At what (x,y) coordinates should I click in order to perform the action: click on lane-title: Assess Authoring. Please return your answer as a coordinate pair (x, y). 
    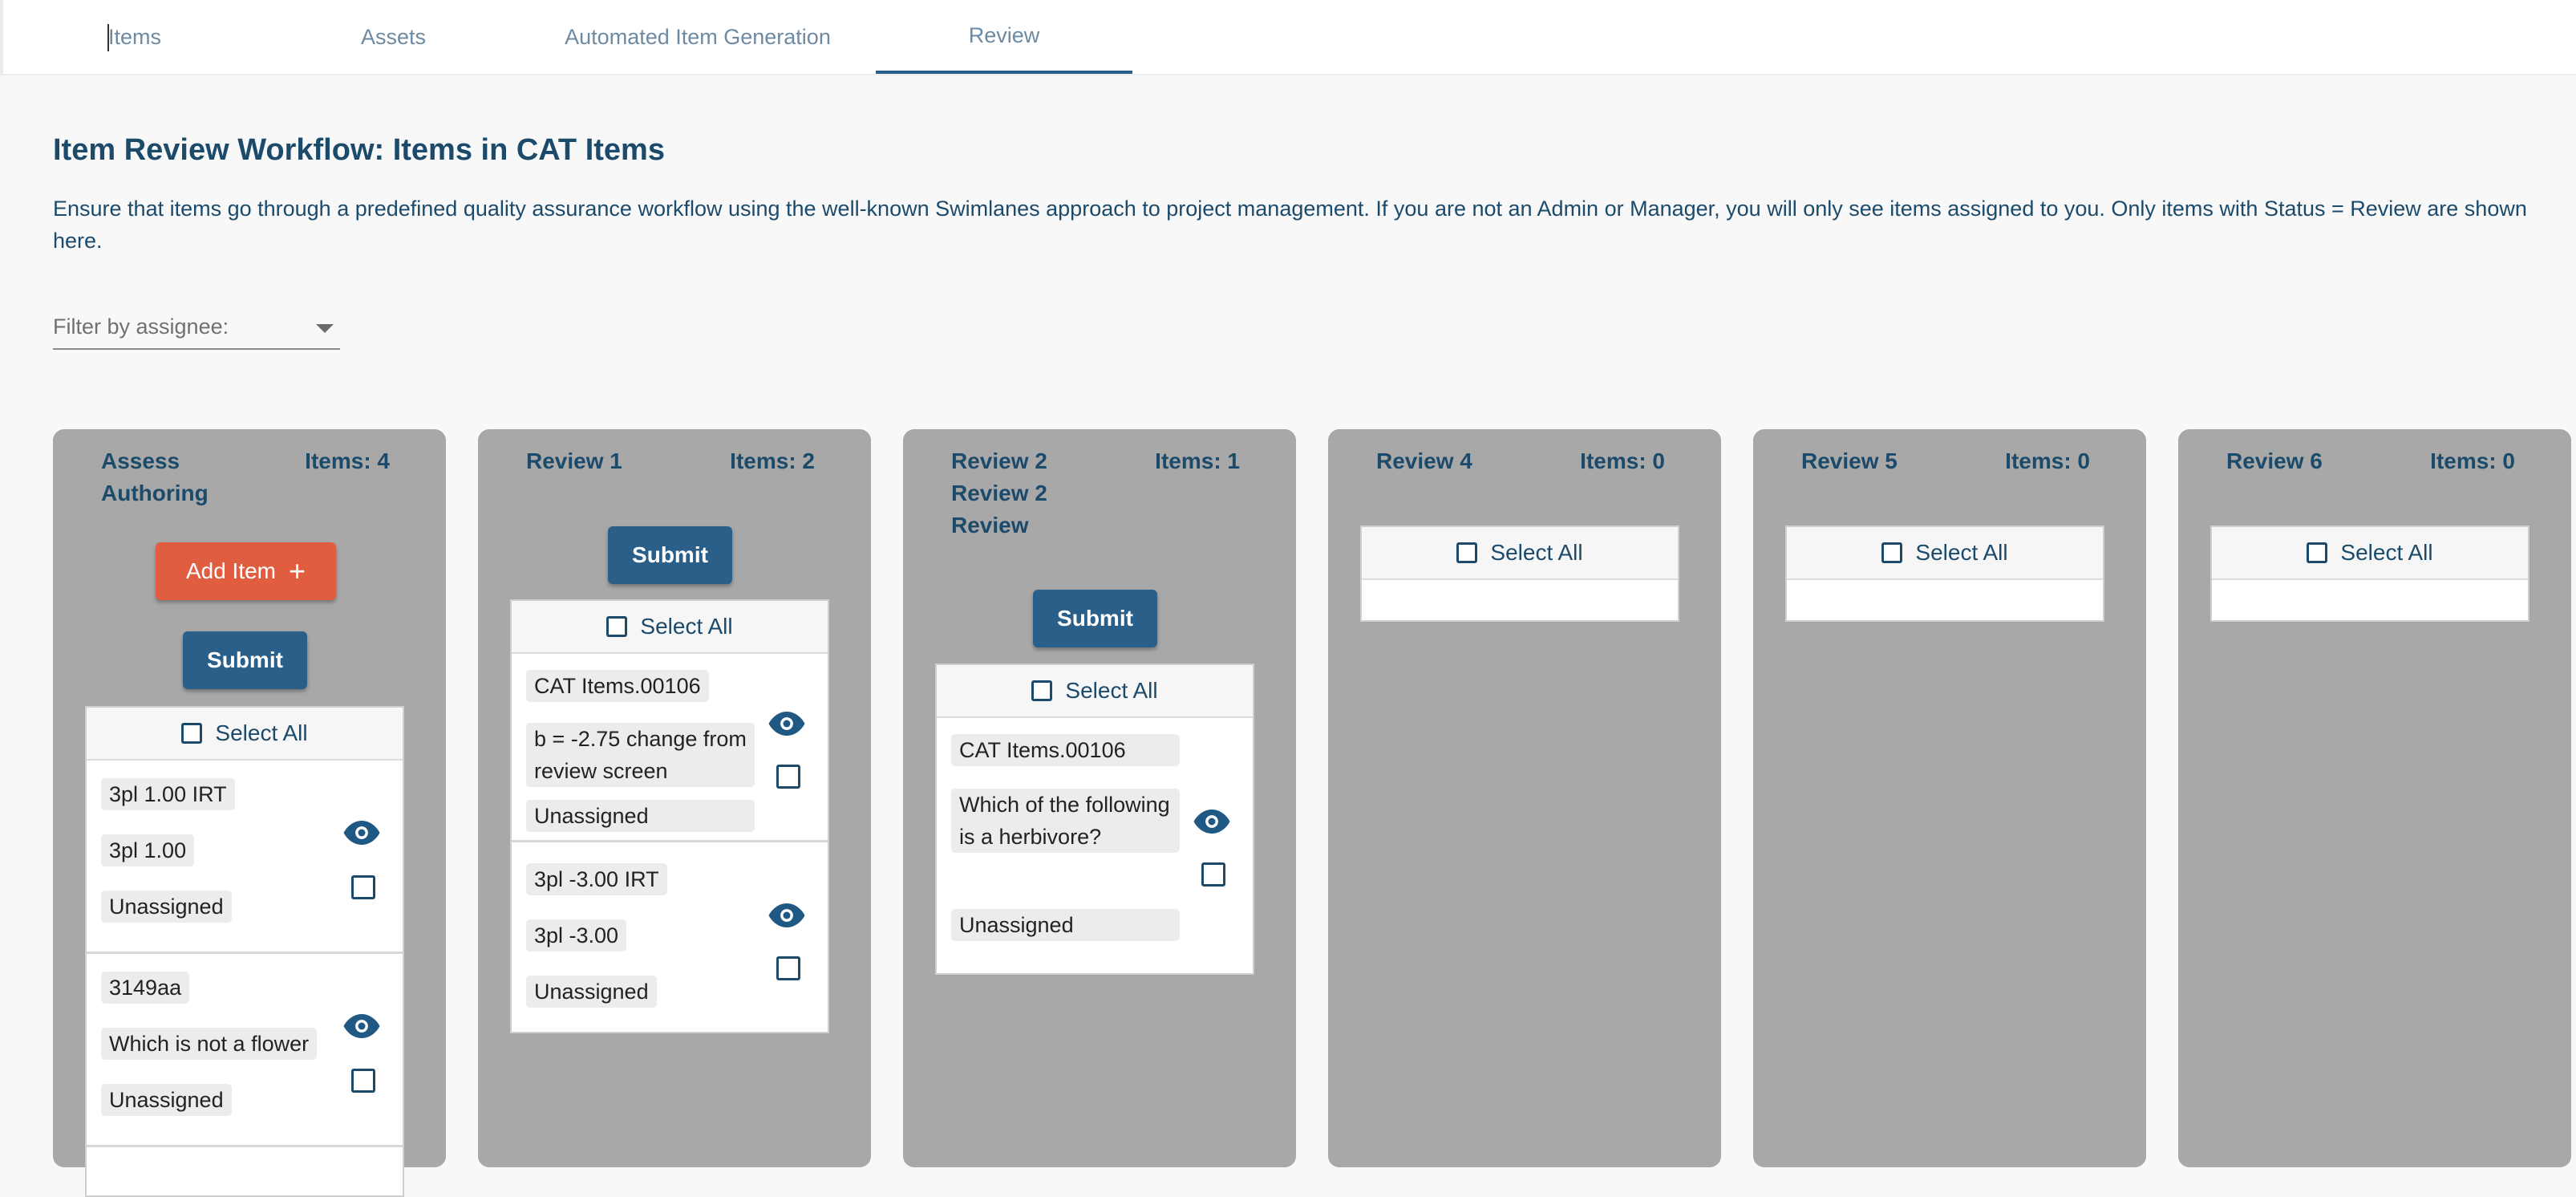
    Looking at the image, I should click on (155, 476).